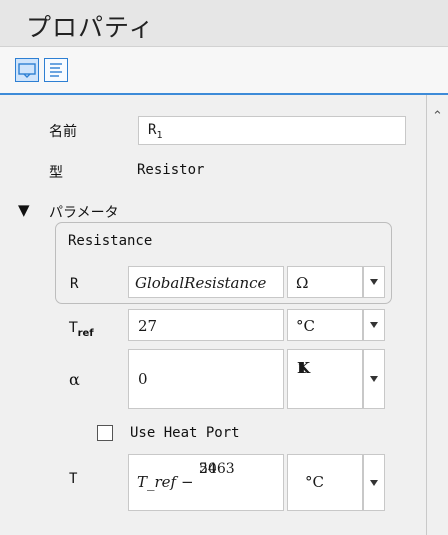  Describe the element at coordinates (85, 333) in the screenshot. I see `tref-label-sub: ref` at that location.